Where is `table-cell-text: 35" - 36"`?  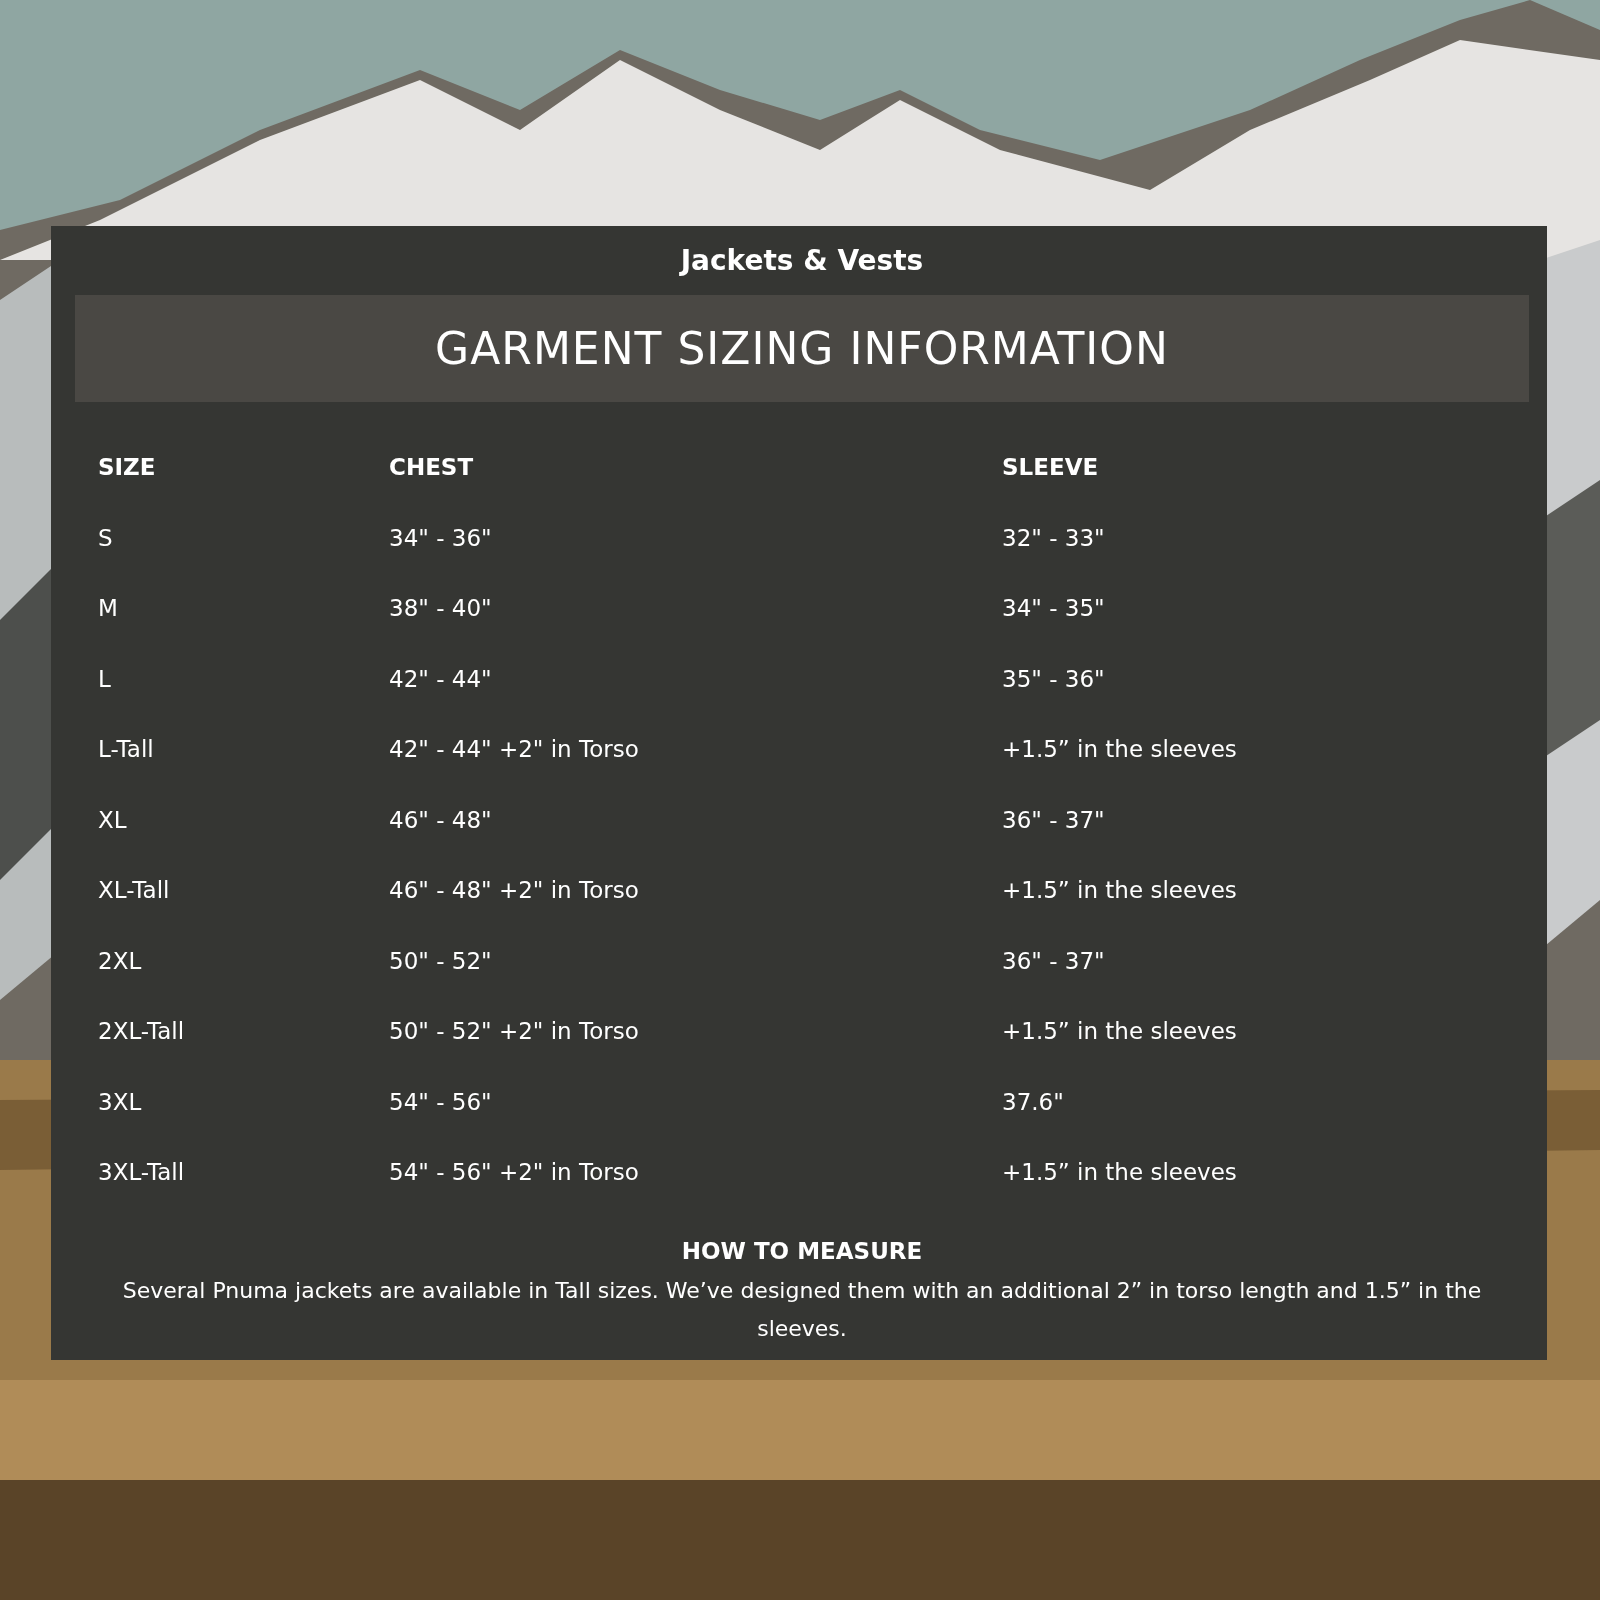 table-cell-text: 35" - 36" is located at coordinates (1054, 679).